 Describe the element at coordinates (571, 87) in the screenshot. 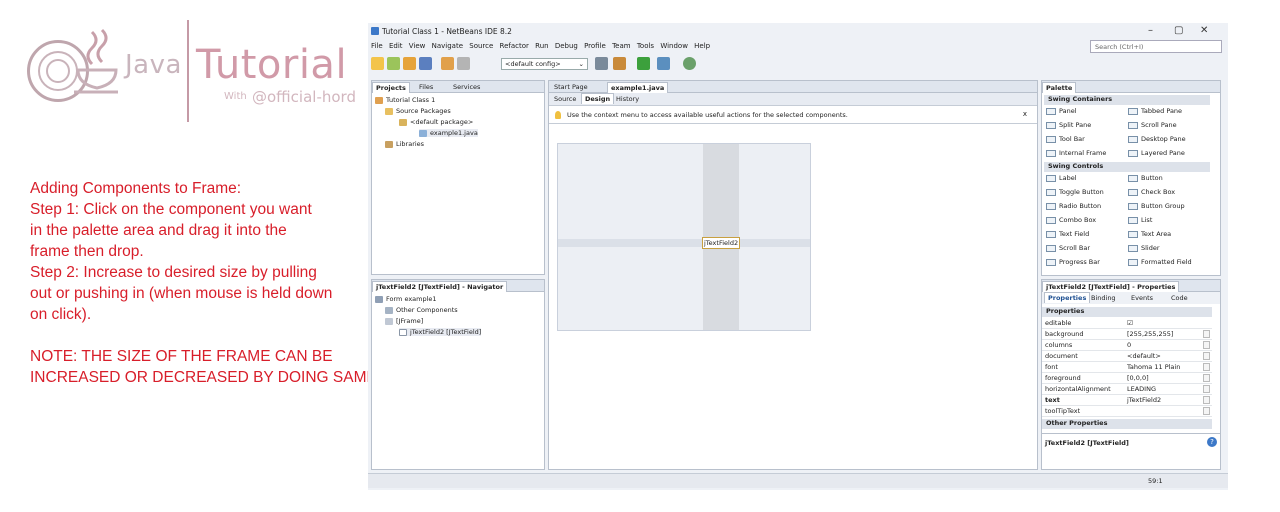

I see `tab-start-page: Start Page` at that location.